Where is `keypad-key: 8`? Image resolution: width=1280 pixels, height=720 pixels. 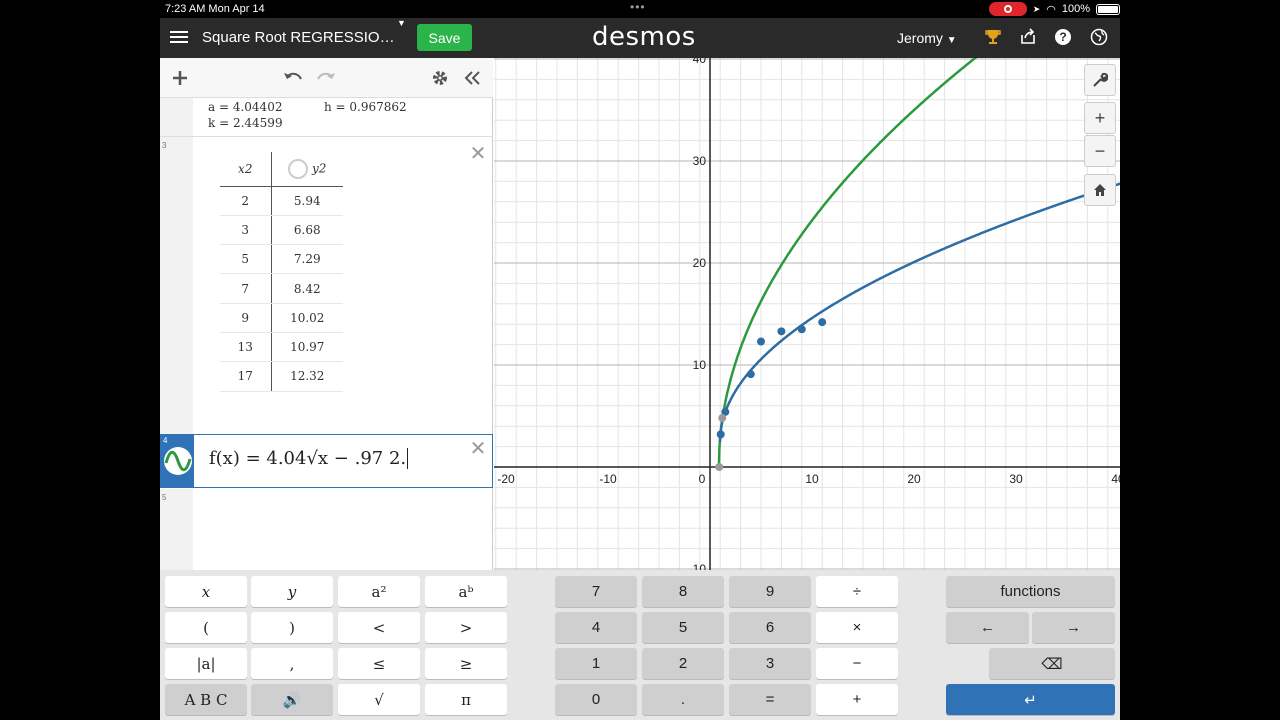
keypad-key: 8 is located at coordinates (683, 591).